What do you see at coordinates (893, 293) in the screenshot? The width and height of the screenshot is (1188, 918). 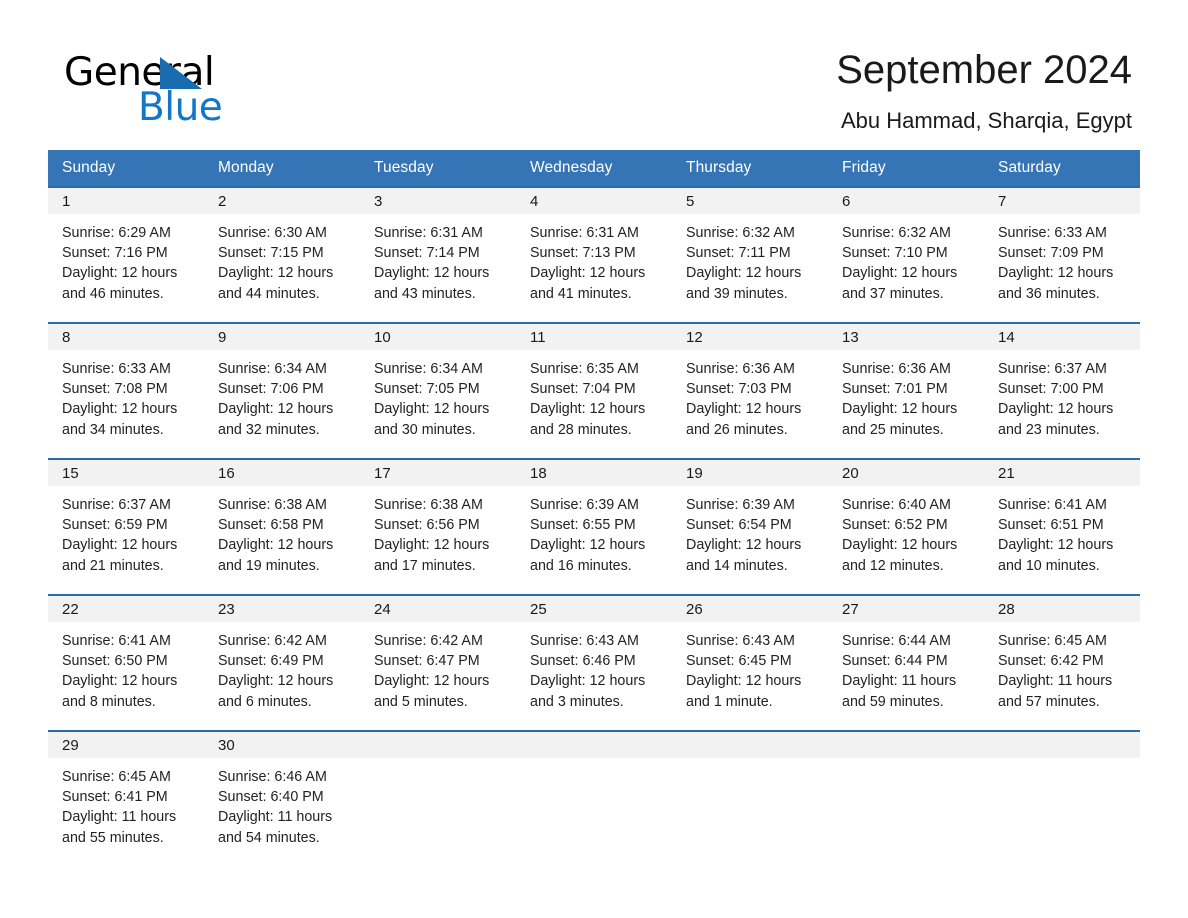 I see `daylight-text-line2: and 37 minutes.` at bounding box center [893, 293].